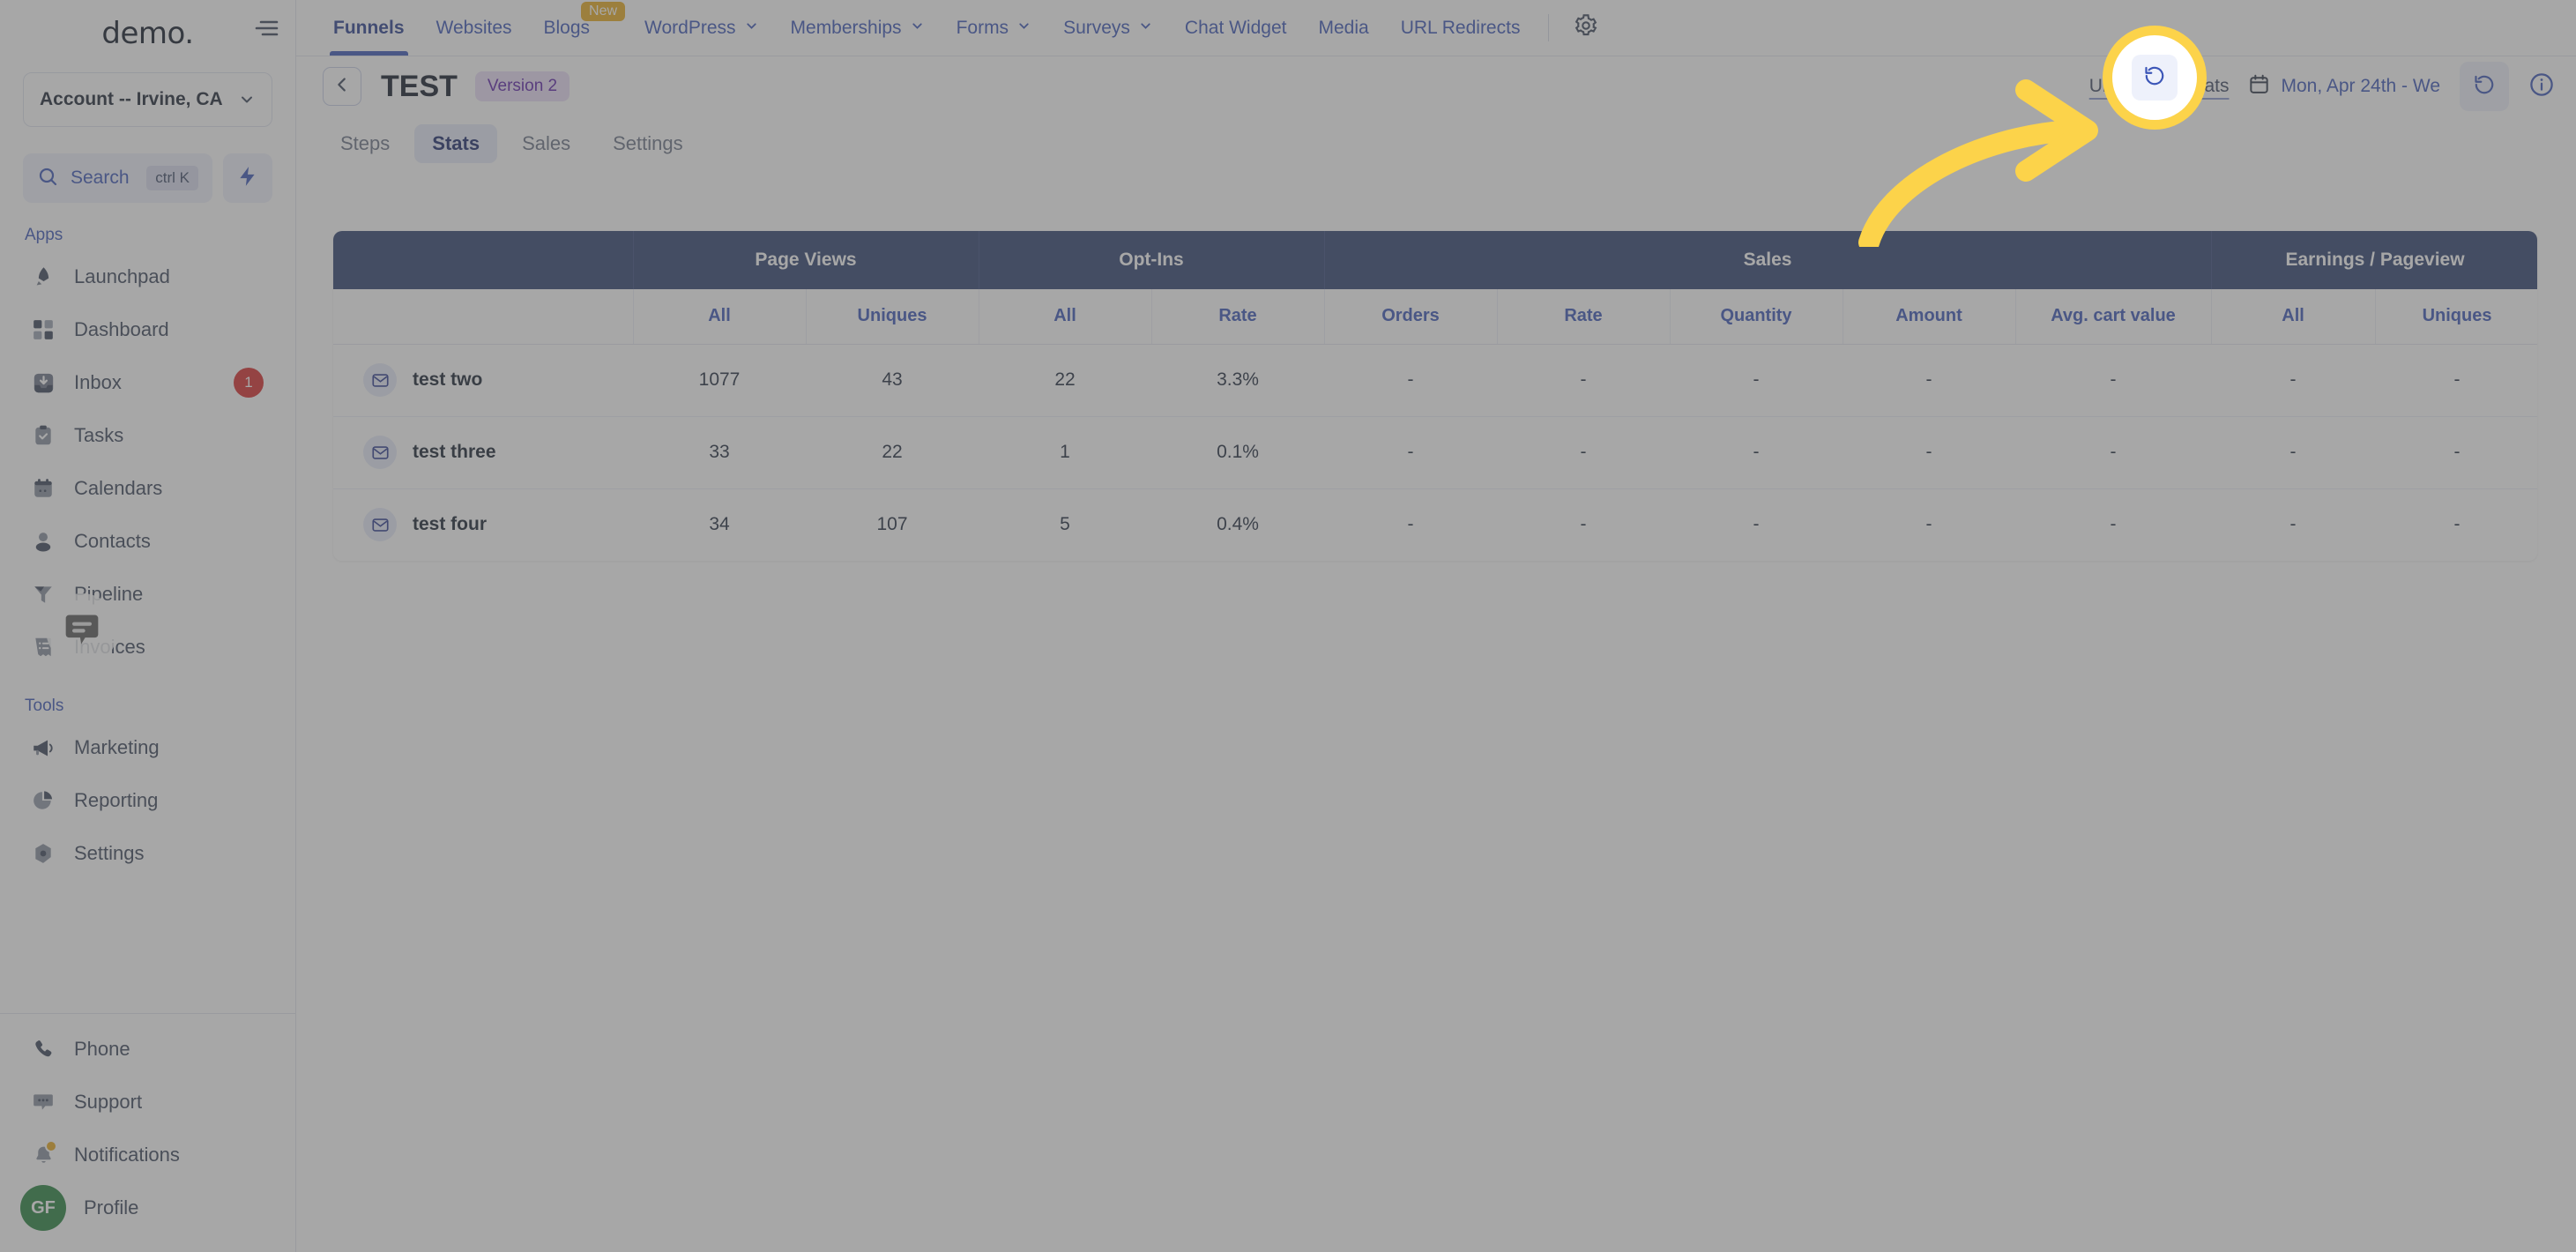 The image size is (2576, 1252). Describe the element at coordinates (1152, 260) in the screenshot. I see `group-header-opt-ins: Opt-Ins` at that location.